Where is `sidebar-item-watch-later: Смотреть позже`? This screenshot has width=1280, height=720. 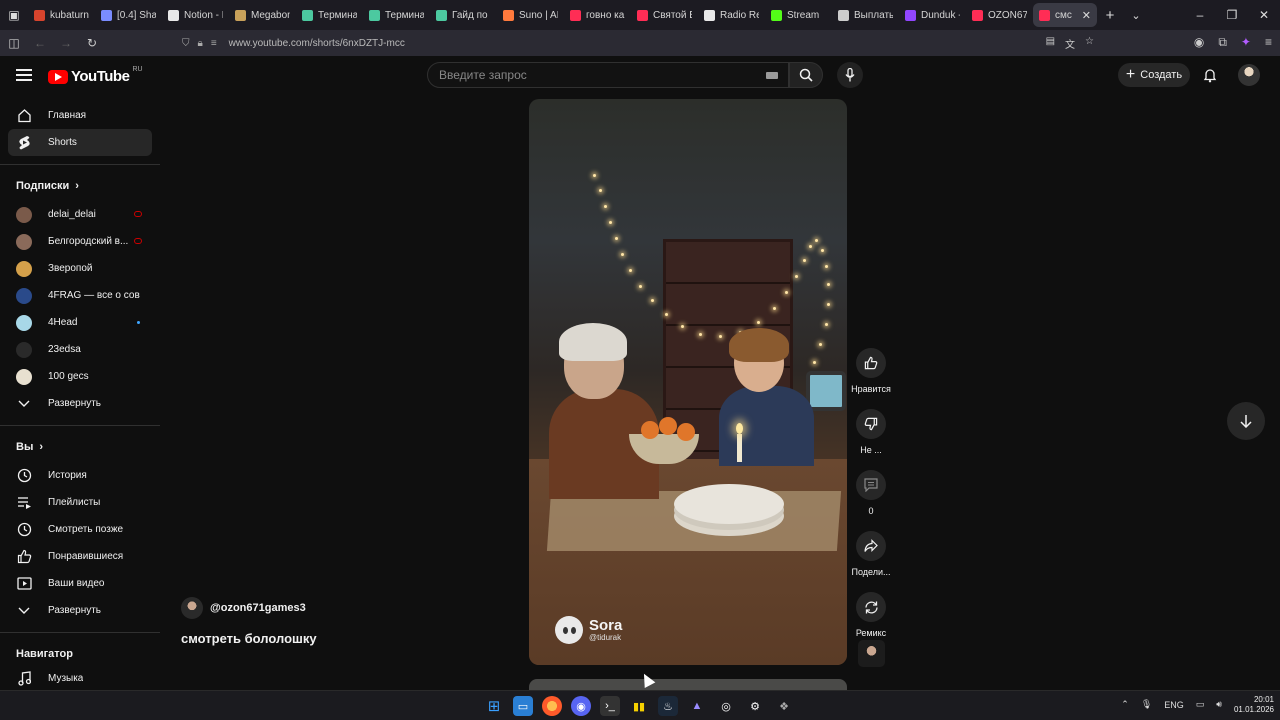
sidebar-item-watch-later: Смотреть позже is located at coordinates (80, 529).